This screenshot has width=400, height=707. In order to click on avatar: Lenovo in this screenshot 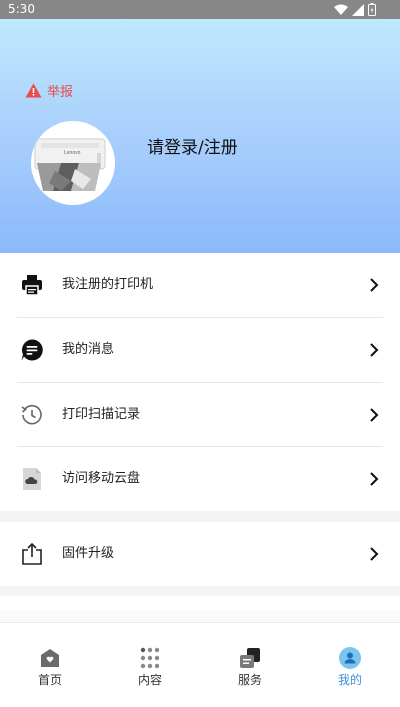, I will do `click(73, 163)`.